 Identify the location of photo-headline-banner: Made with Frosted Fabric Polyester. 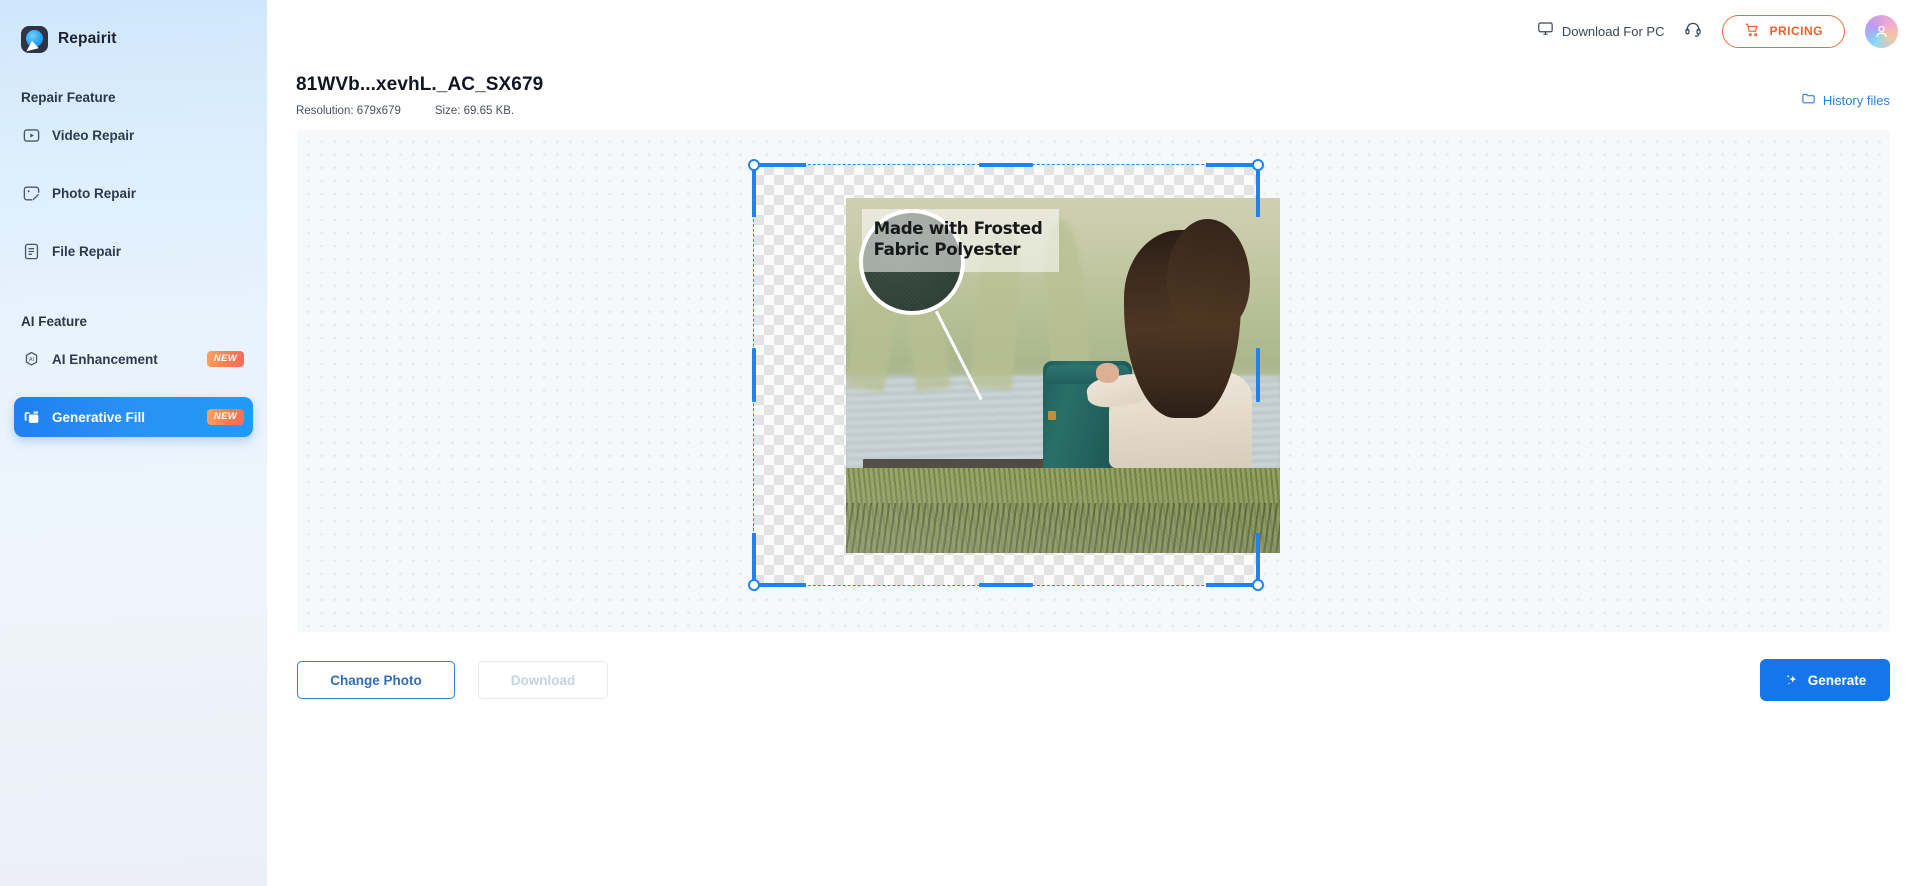
(960, 240).